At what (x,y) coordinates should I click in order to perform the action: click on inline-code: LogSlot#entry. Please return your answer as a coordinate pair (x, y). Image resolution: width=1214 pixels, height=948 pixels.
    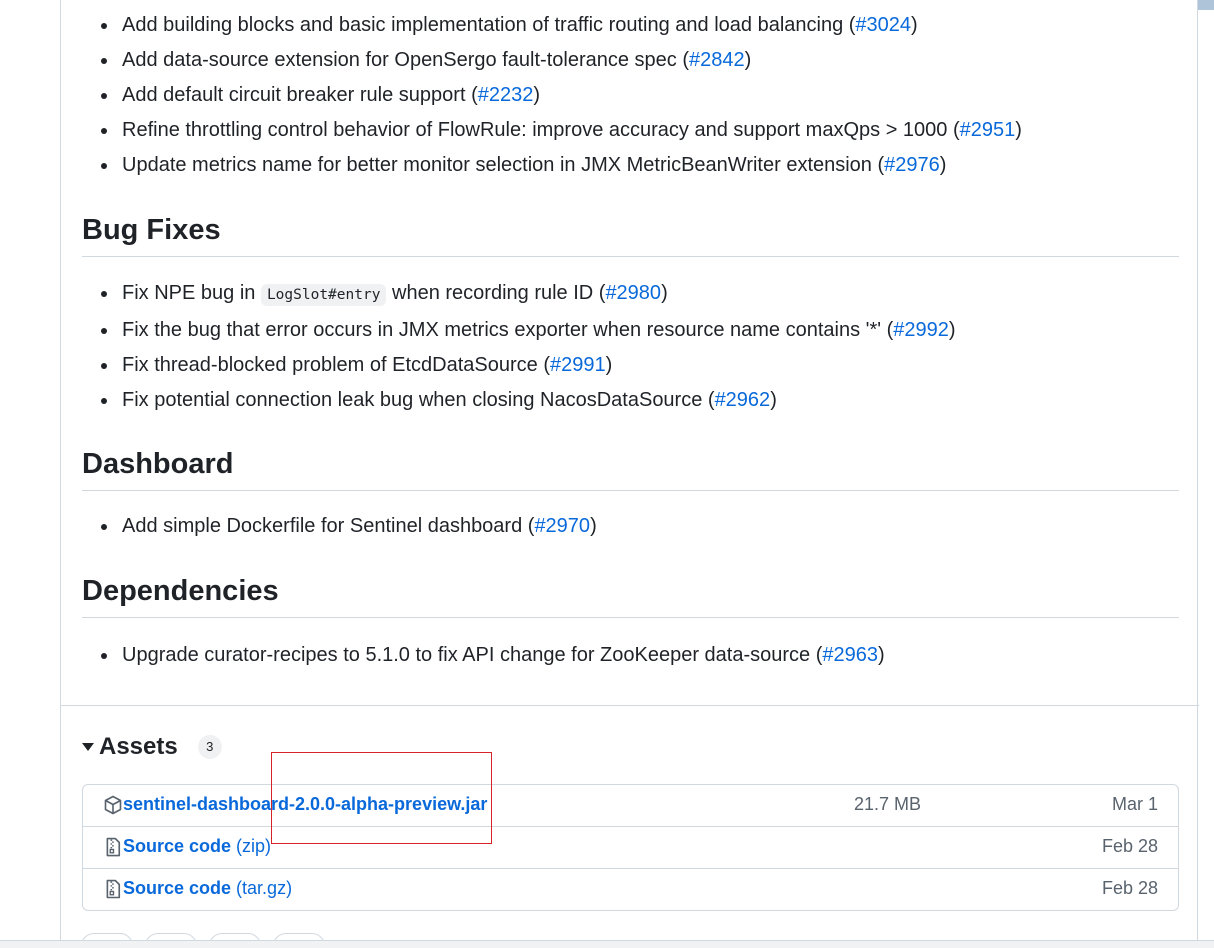
    Looking at the image, I should click on (323, 295).